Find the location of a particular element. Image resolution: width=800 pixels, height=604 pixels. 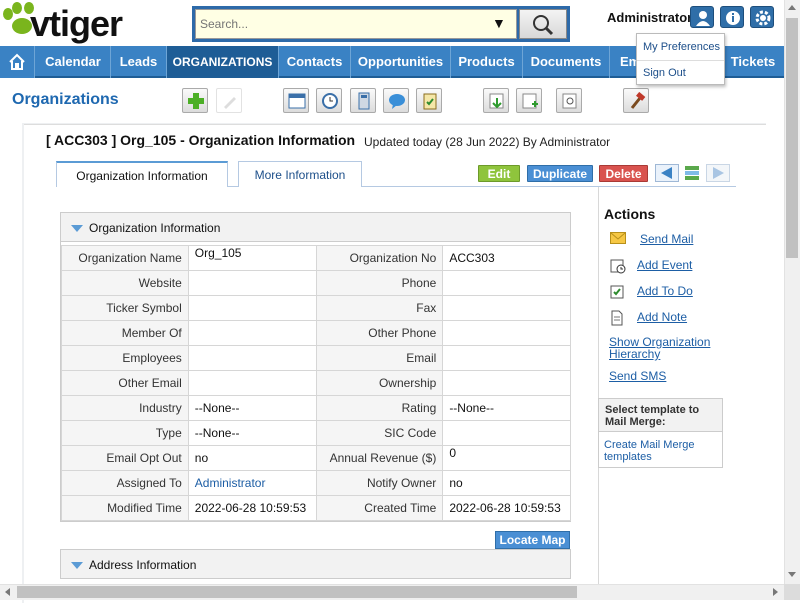

add-event-link: Add Event is located at coordinates (664, 265).